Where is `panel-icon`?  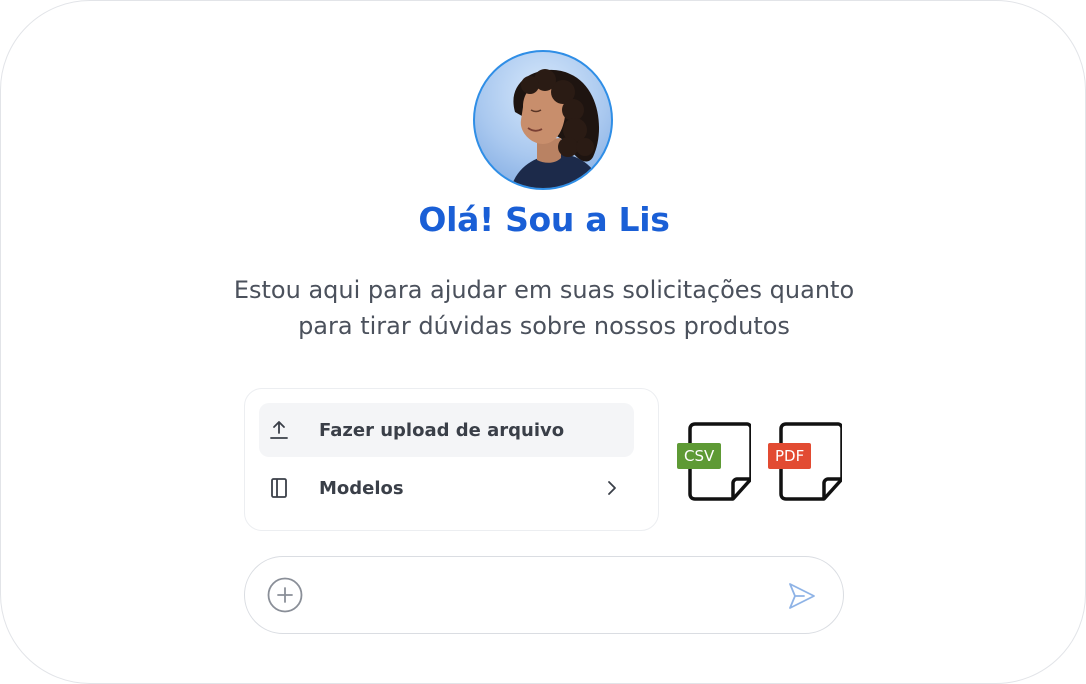
panel-icon is located at coordinates (279, 488).